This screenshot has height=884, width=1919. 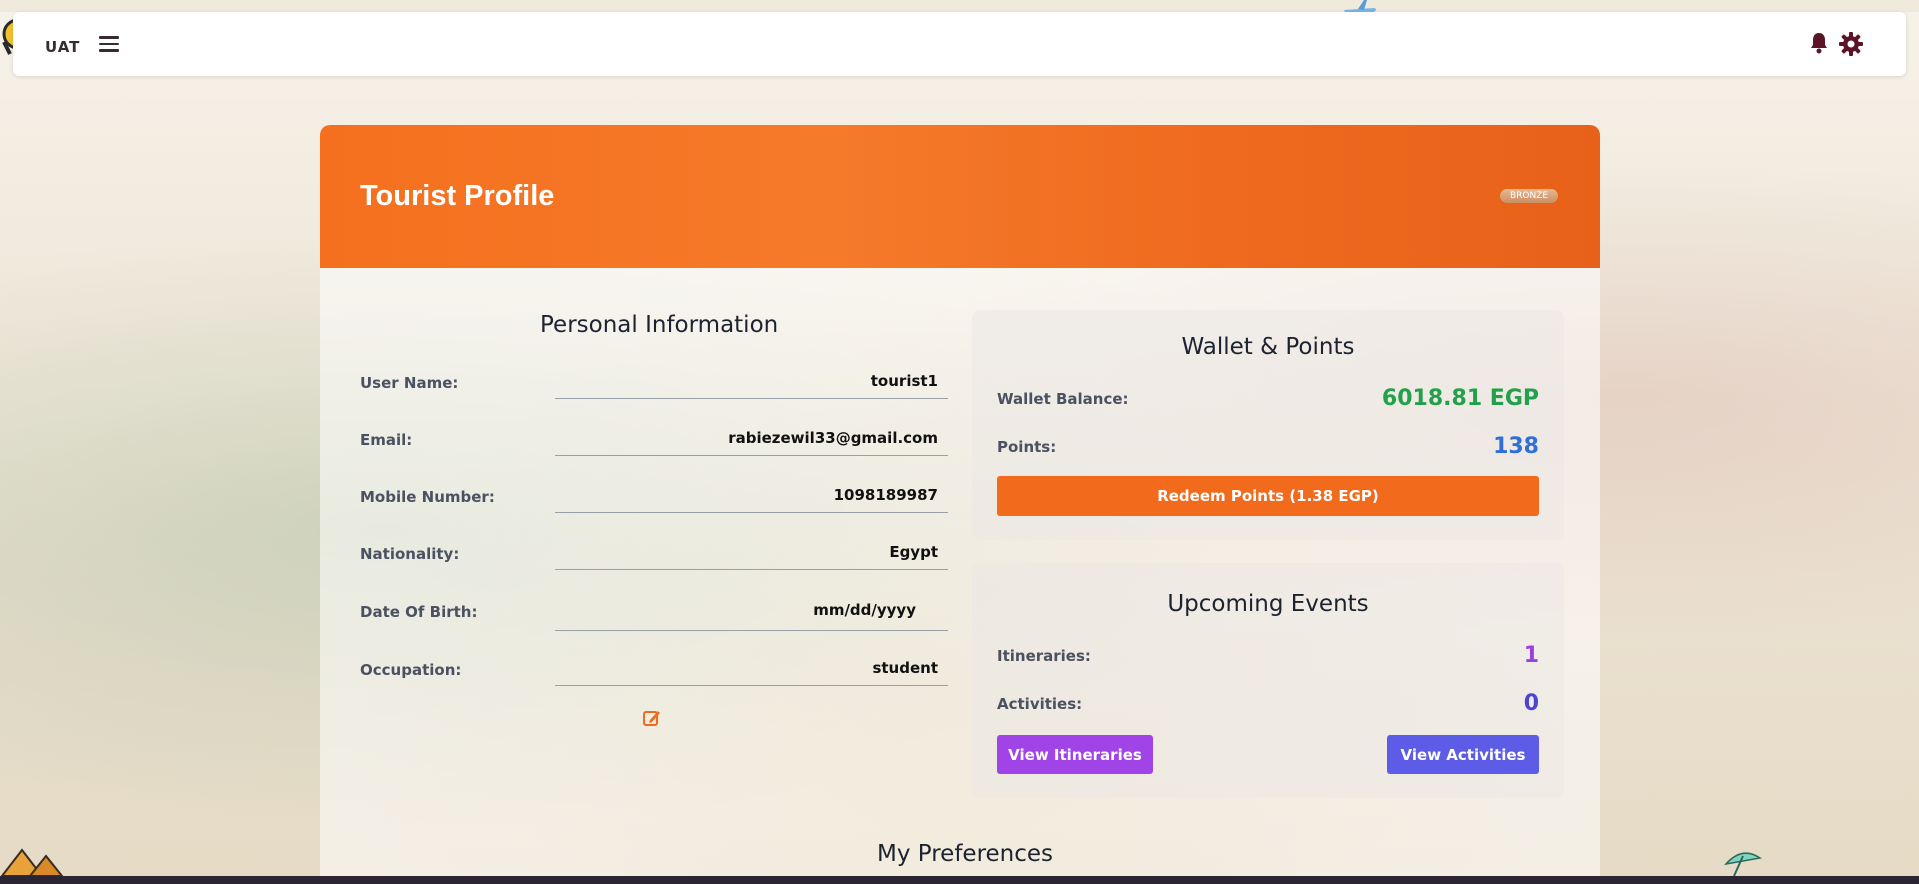 I want to click on view-itineraries-button: View Itineraries, so click(x=1075, y=754).